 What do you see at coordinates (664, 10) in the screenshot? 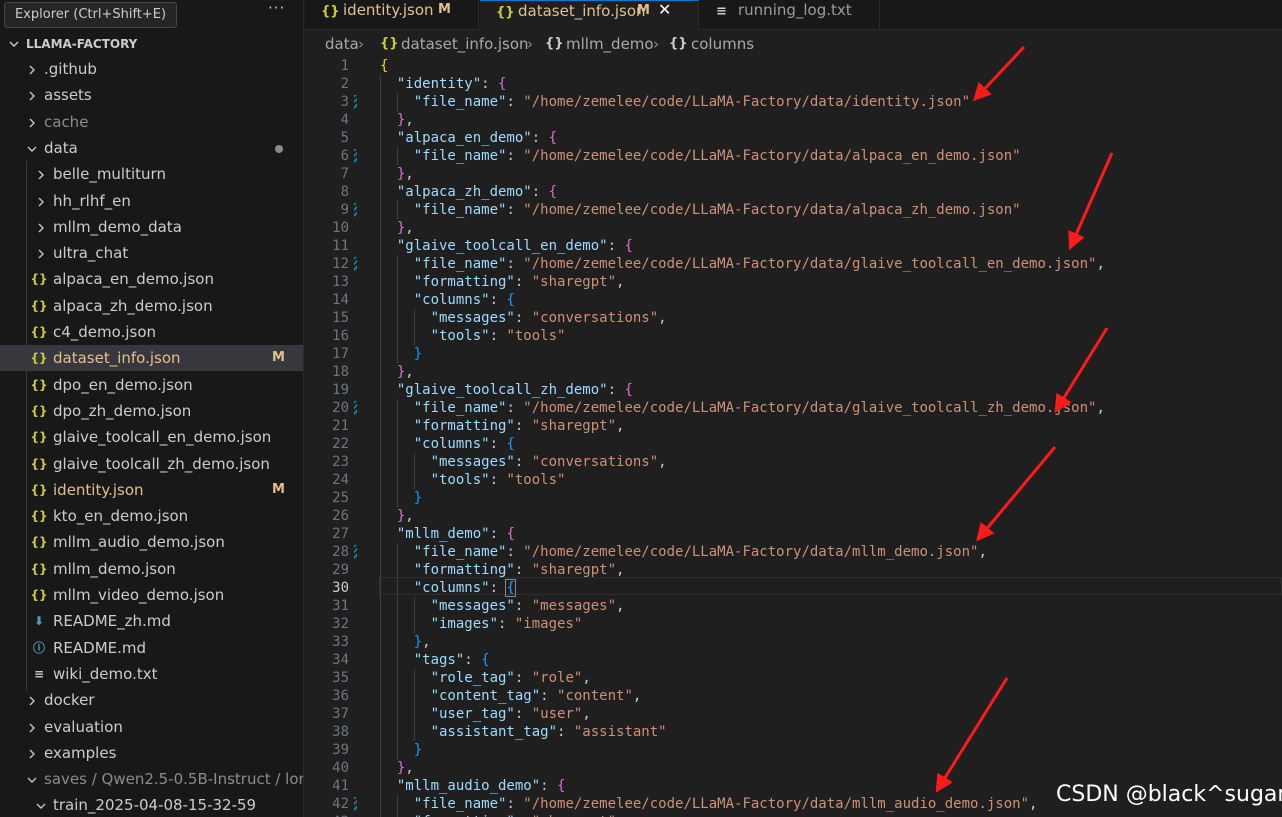
I see `close-tab-icon: ✕` at bounding box center [664, 10].